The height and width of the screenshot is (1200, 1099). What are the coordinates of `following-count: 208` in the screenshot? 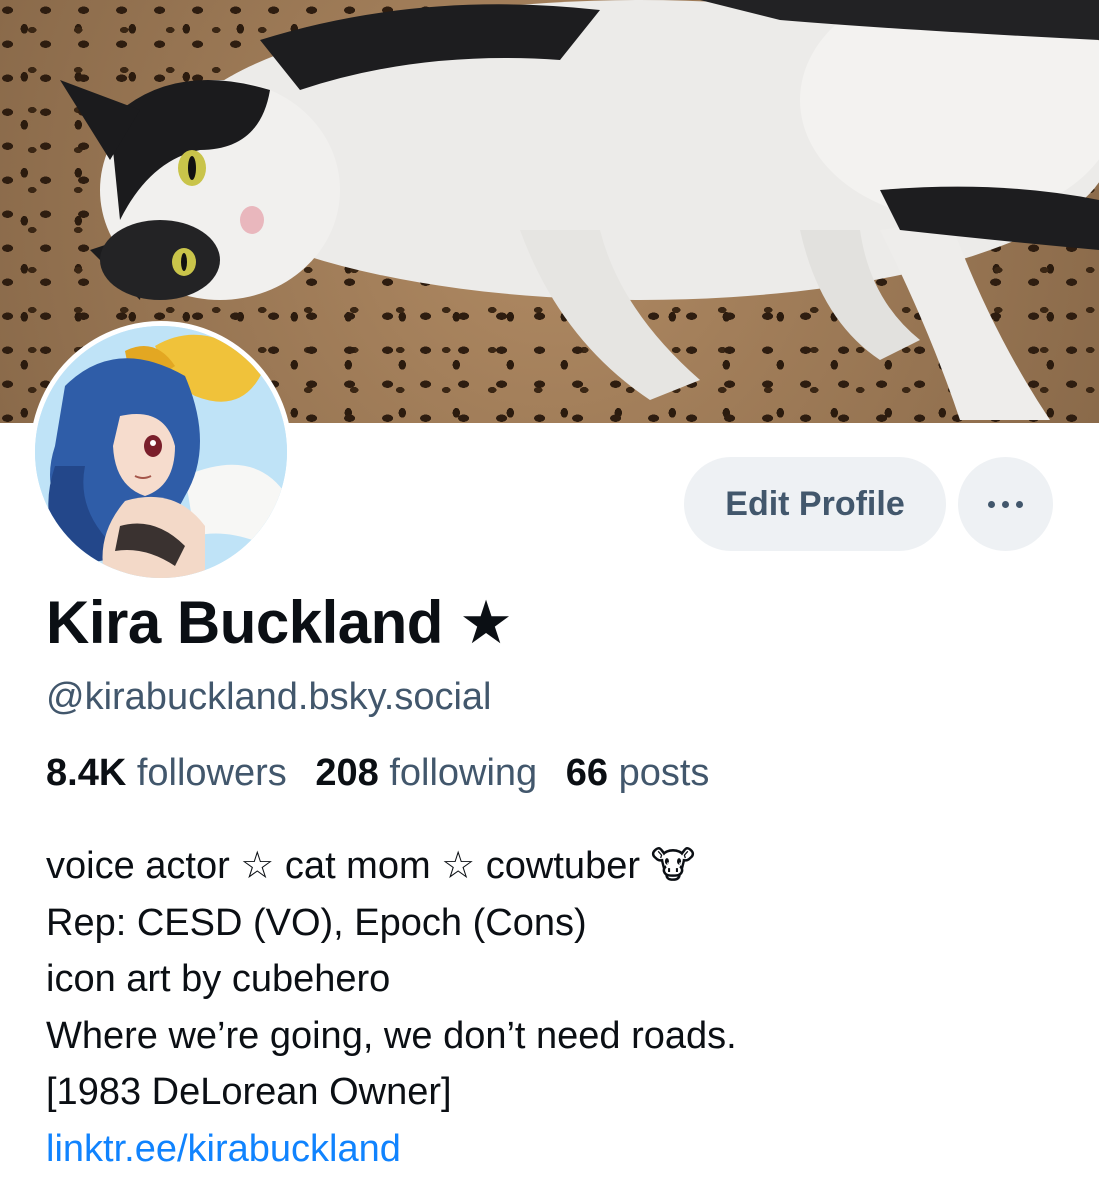 It's located at (347, 773).